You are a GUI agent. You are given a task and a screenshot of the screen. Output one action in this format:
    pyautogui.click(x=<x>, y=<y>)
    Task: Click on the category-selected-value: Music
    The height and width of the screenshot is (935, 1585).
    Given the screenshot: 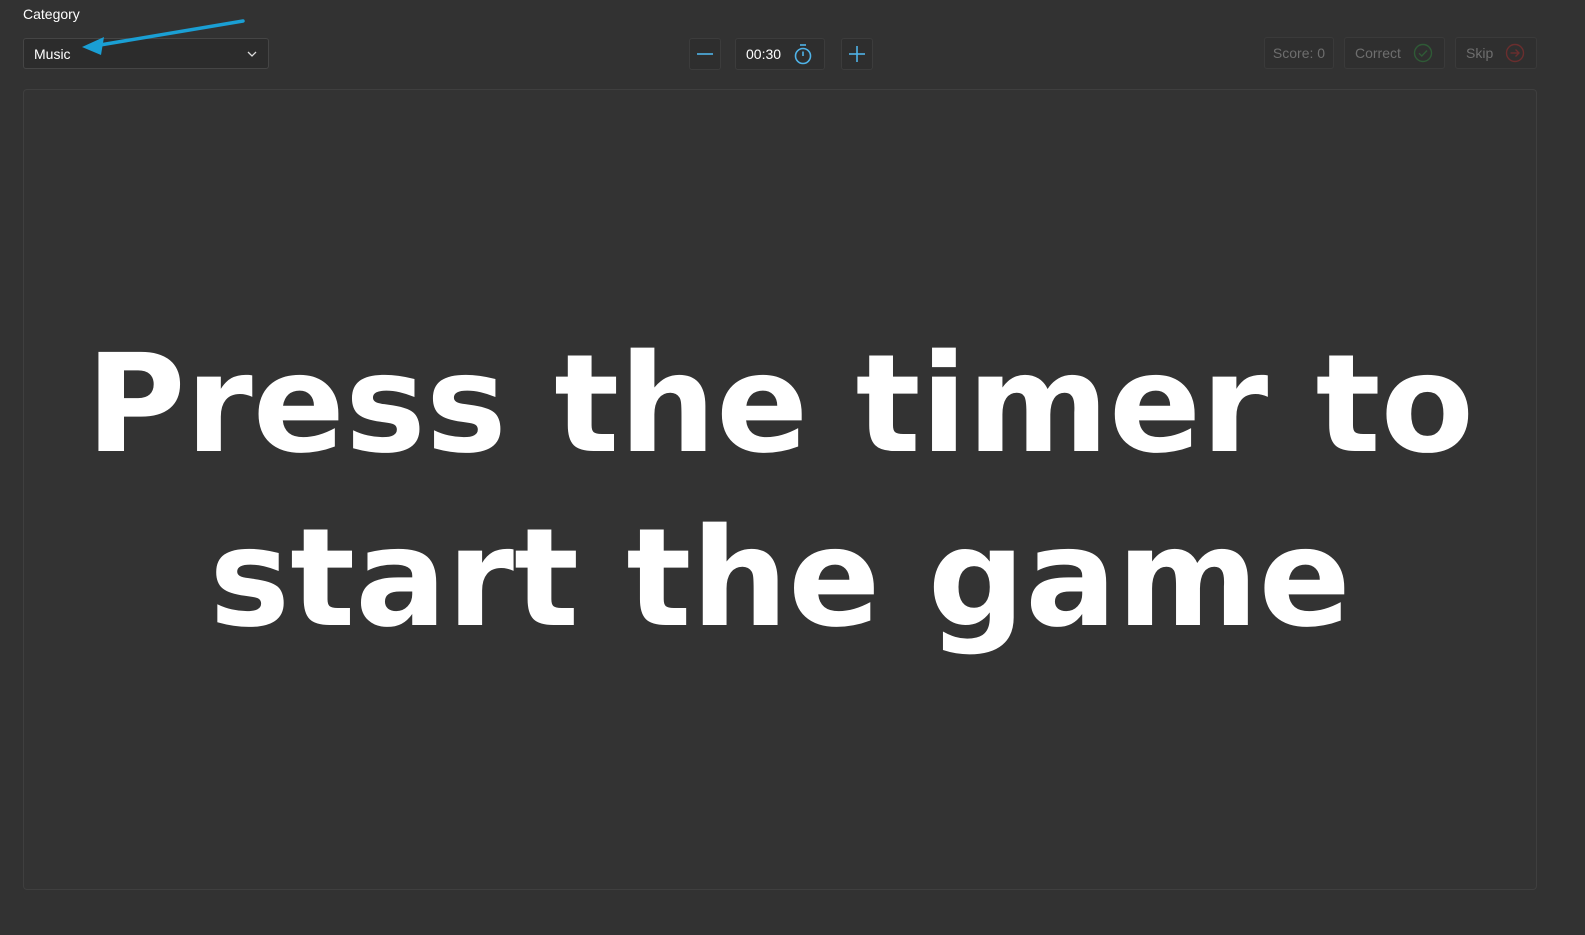 What is the action you would take?
    pyautogui.click(x=52, y=53)
    